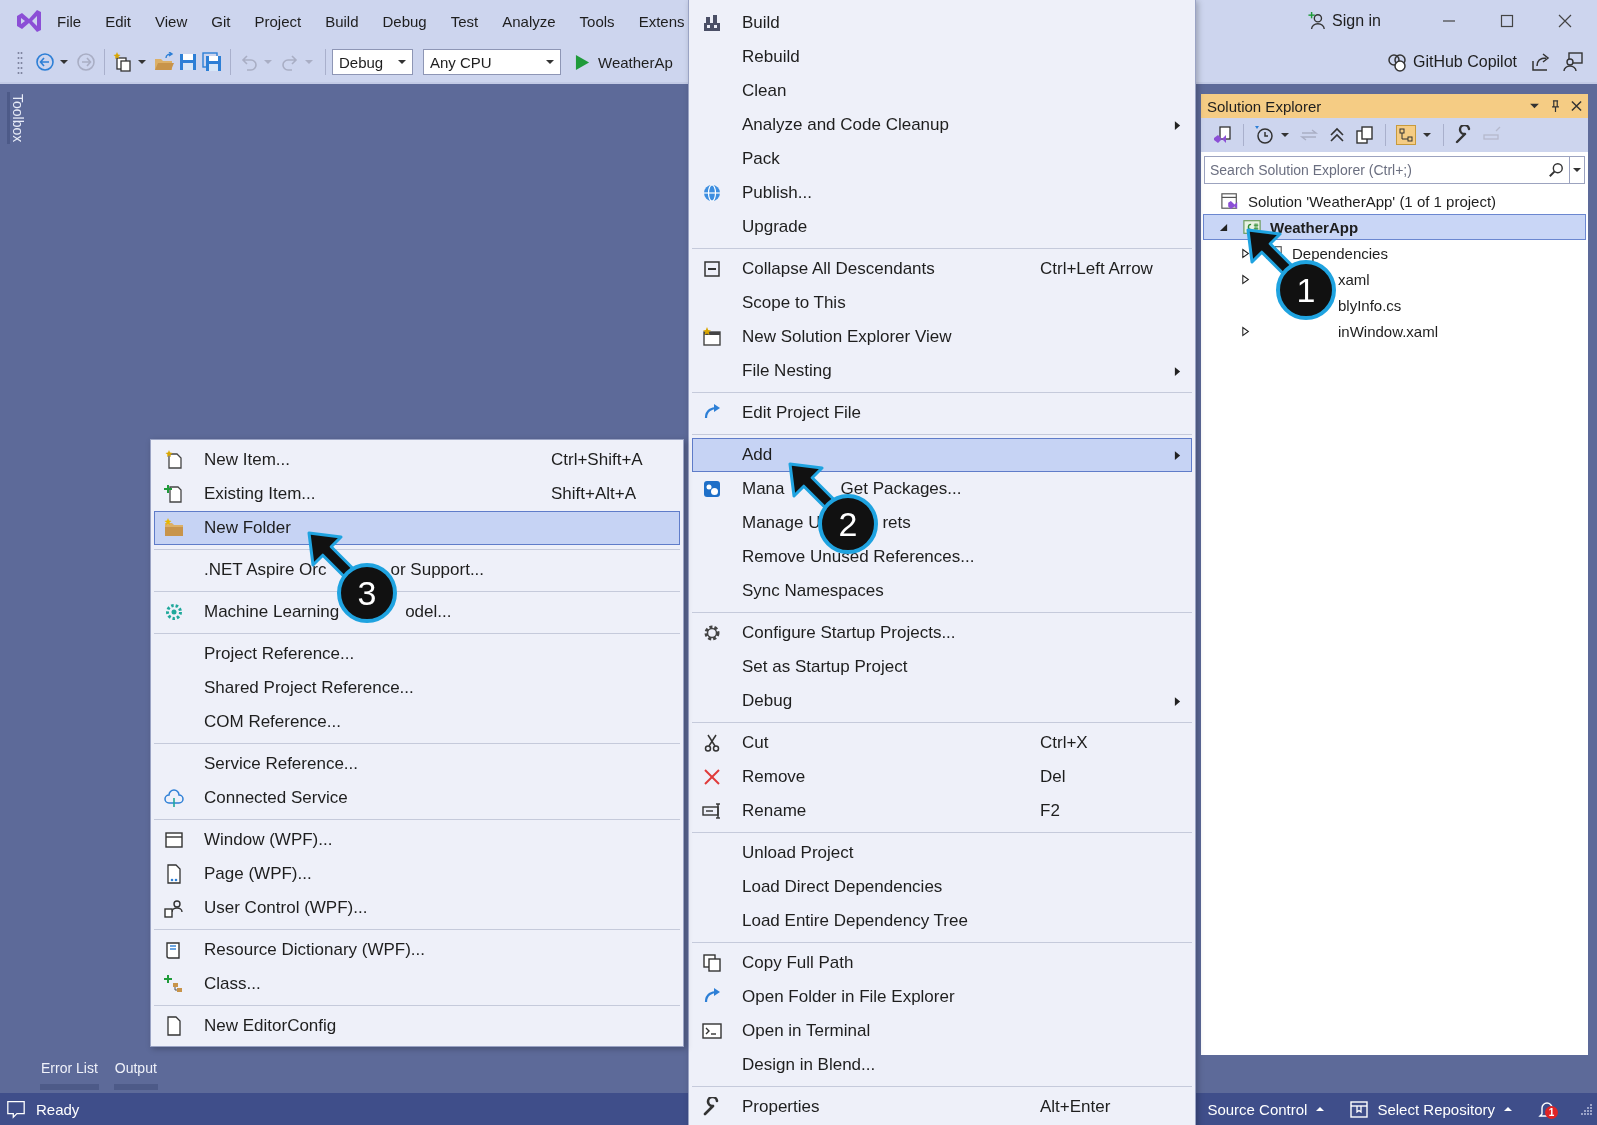 This screenshot has width=1597, height=1125. What do you see at coordinates (942, 23) in the screenshot?
I see `menu-item: Build` at bounding box center [942, 23].